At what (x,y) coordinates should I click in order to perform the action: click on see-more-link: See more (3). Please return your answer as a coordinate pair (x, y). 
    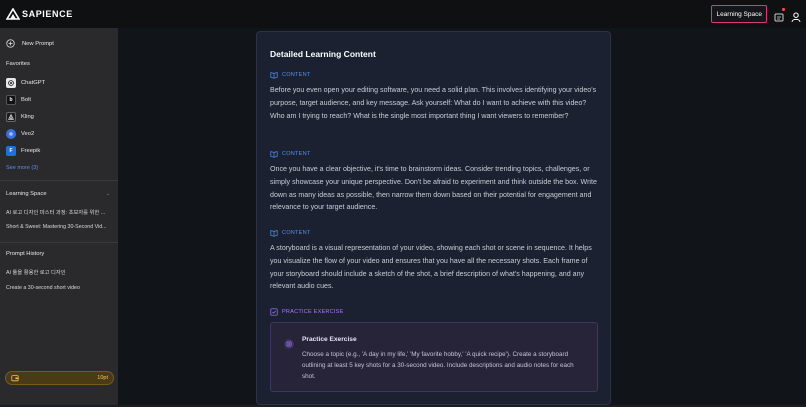
    Looking at the image, I should click on (22, 168).